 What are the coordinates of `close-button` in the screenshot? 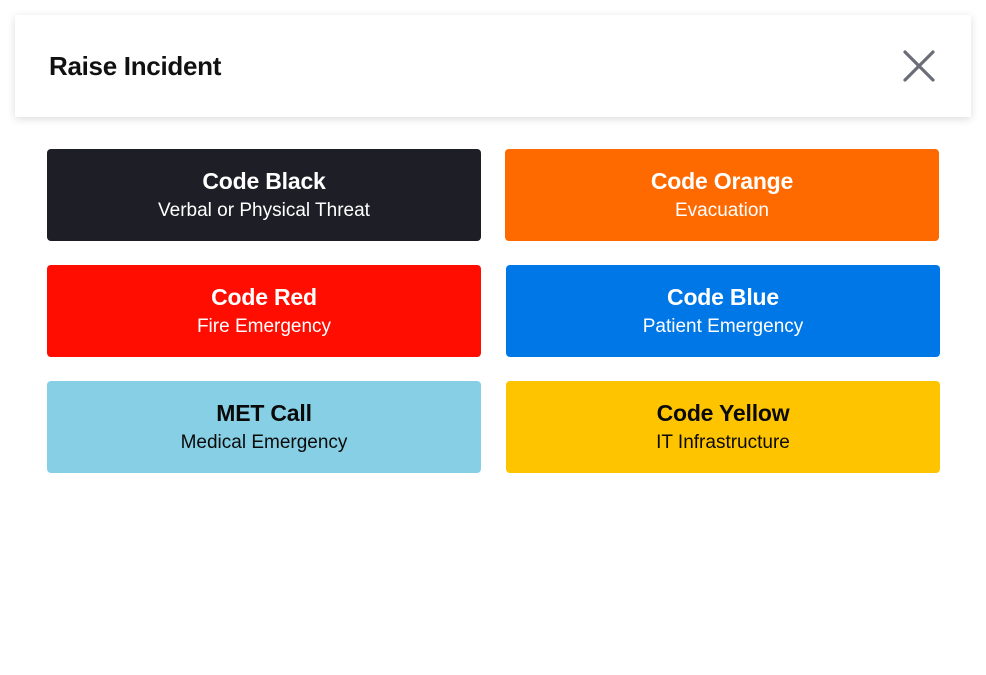 It's located at (919, 66).